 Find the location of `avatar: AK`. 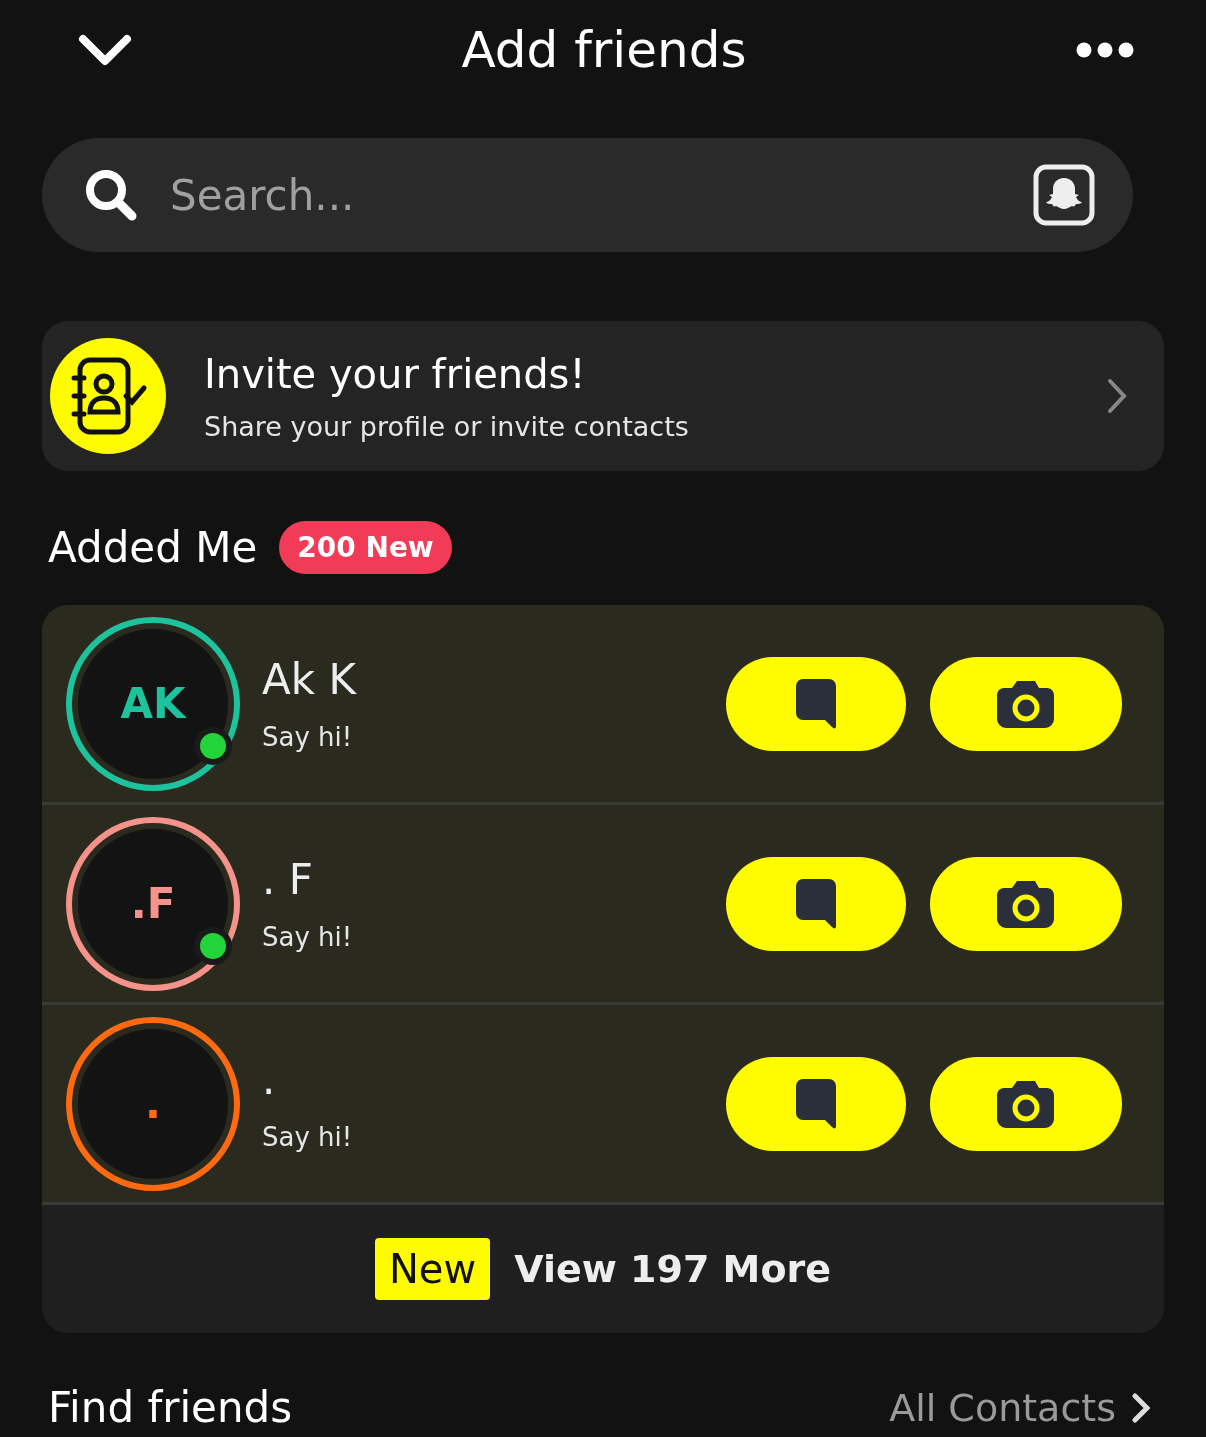

avatar: AK is located at coordinates (153, 703).